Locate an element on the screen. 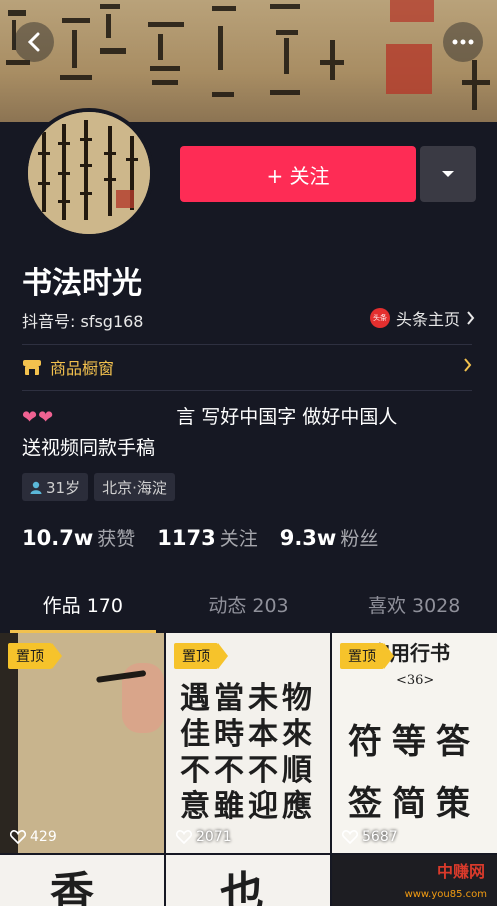 The height and width of the screenshot is (906, 497). tab-likes: 喜欢 3028 is located at coordinates (414, 609).